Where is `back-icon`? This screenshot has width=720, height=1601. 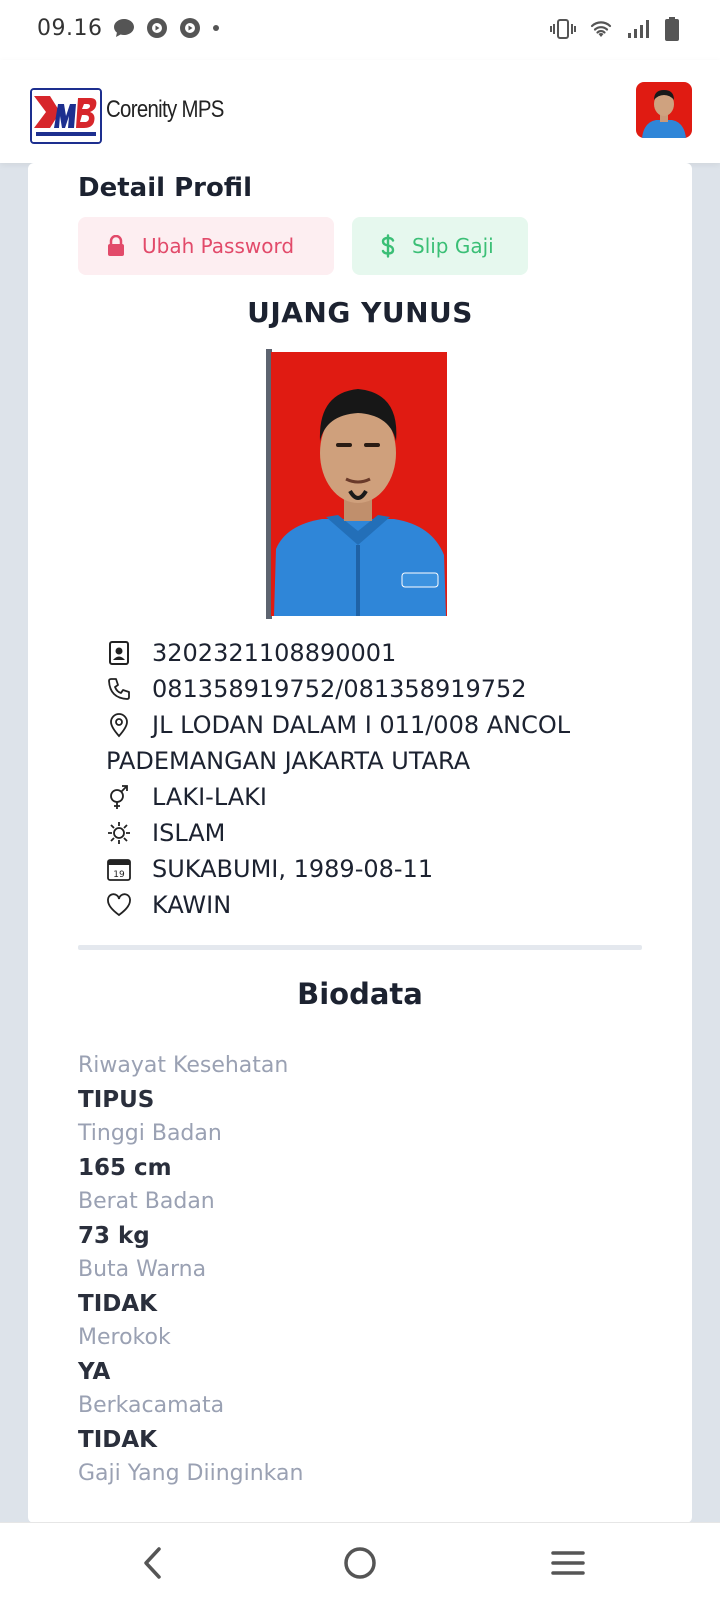
back-icon is located at coordinates (152, 1563).